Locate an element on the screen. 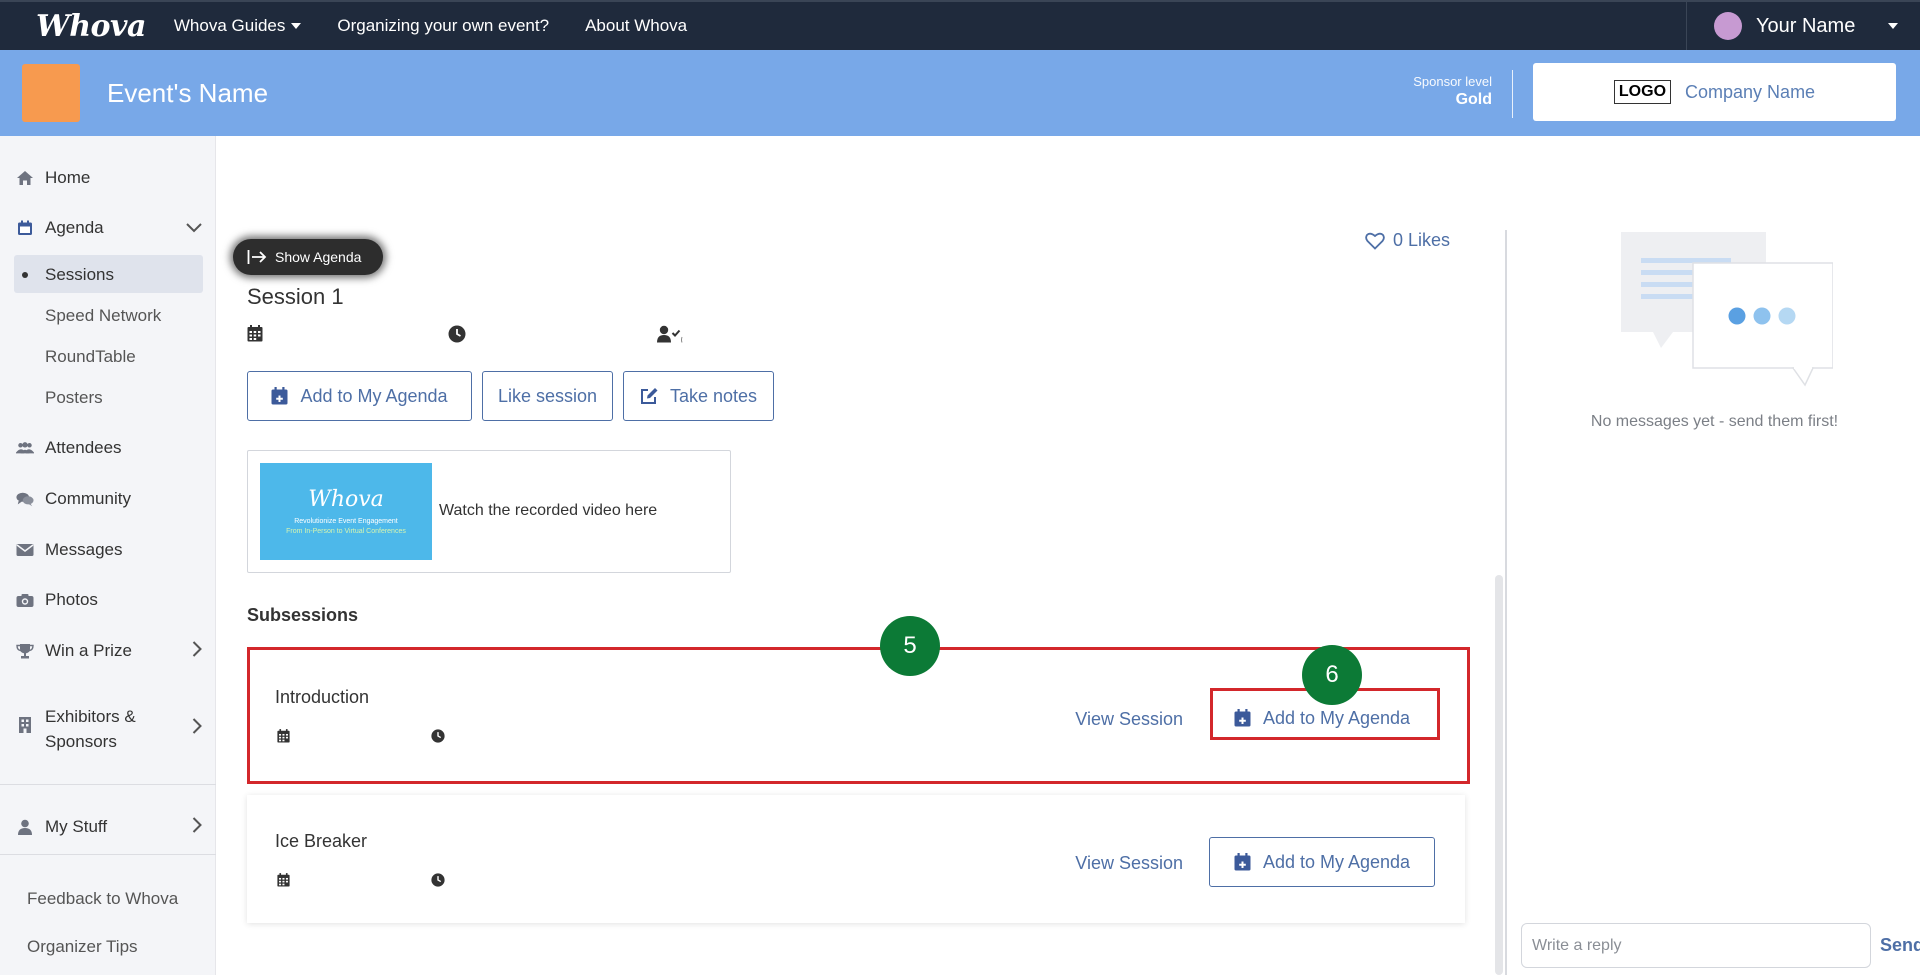 This screenshot has height=975, width=1920. likes-count: 0 Likes is located at coordinates (1421, 240).